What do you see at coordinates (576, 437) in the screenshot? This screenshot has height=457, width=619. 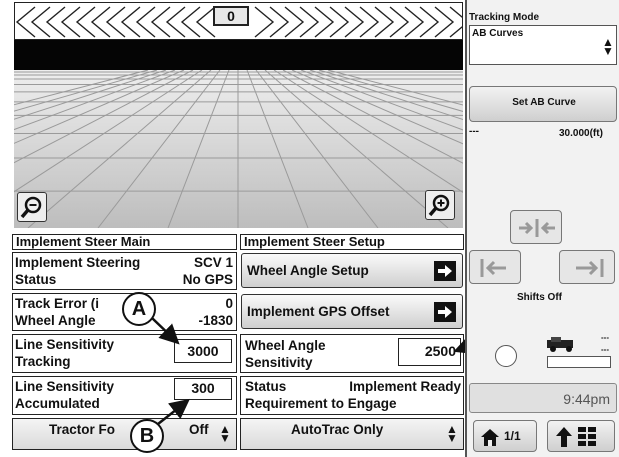 I see `up-menu-icon` at bounding box center [576, 437].